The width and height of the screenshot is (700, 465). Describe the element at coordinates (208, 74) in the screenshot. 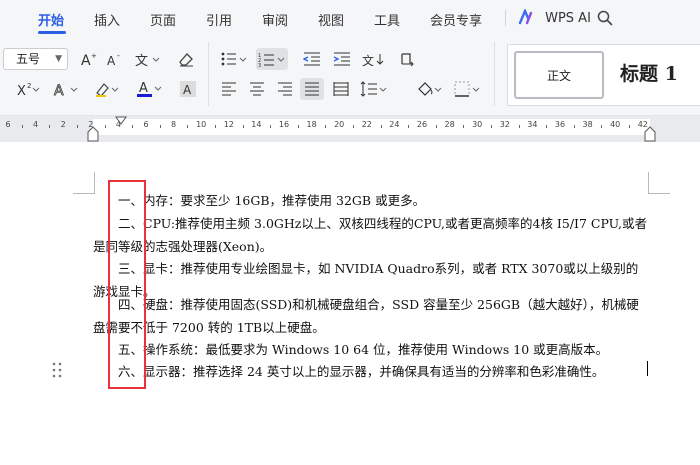

I see `group-divider` at that location.